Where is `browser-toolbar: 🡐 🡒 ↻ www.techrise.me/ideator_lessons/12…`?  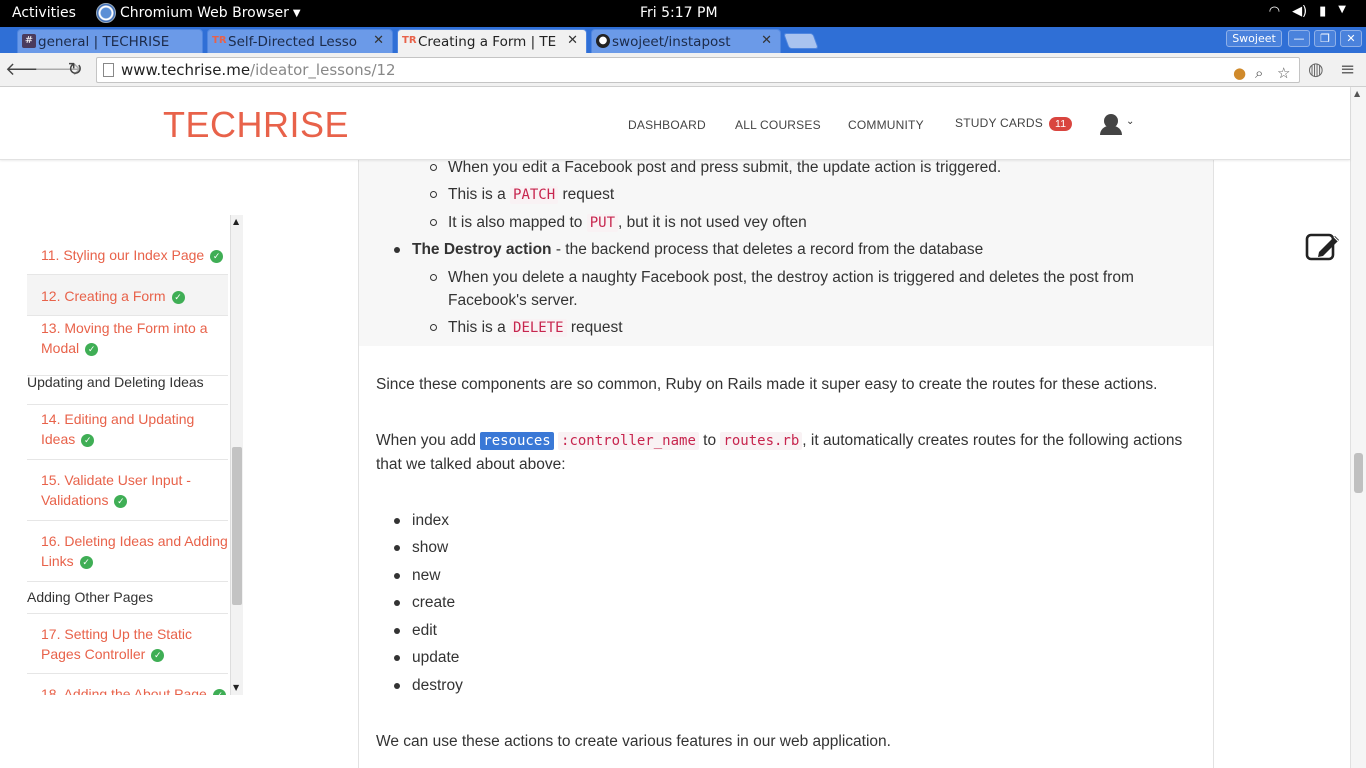 browser-toolbar: 🡐 🡒 ↻ www.techrise.me/ideator_lessons/12… is located at coordinates (683, 70).